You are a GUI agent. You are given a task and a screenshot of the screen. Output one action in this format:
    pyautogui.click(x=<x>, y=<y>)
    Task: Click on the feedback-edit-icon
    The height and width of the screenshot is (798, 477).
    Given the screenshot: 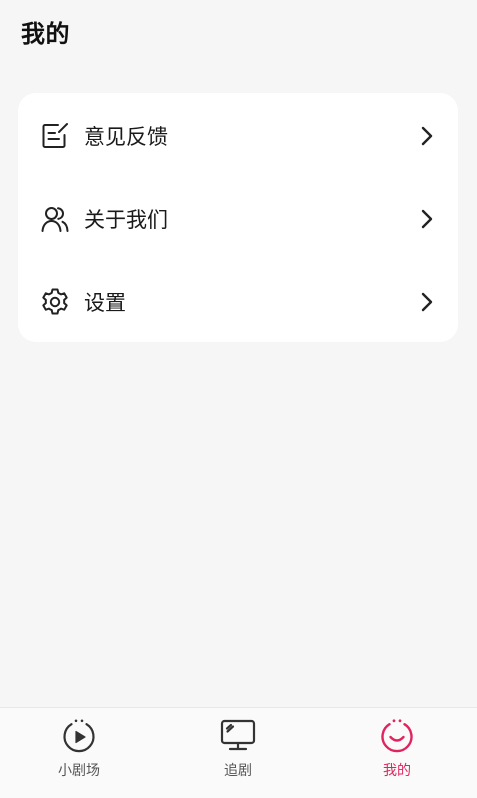 What is the action you would take?
    pyautogui.click(x=55, y=136)
    